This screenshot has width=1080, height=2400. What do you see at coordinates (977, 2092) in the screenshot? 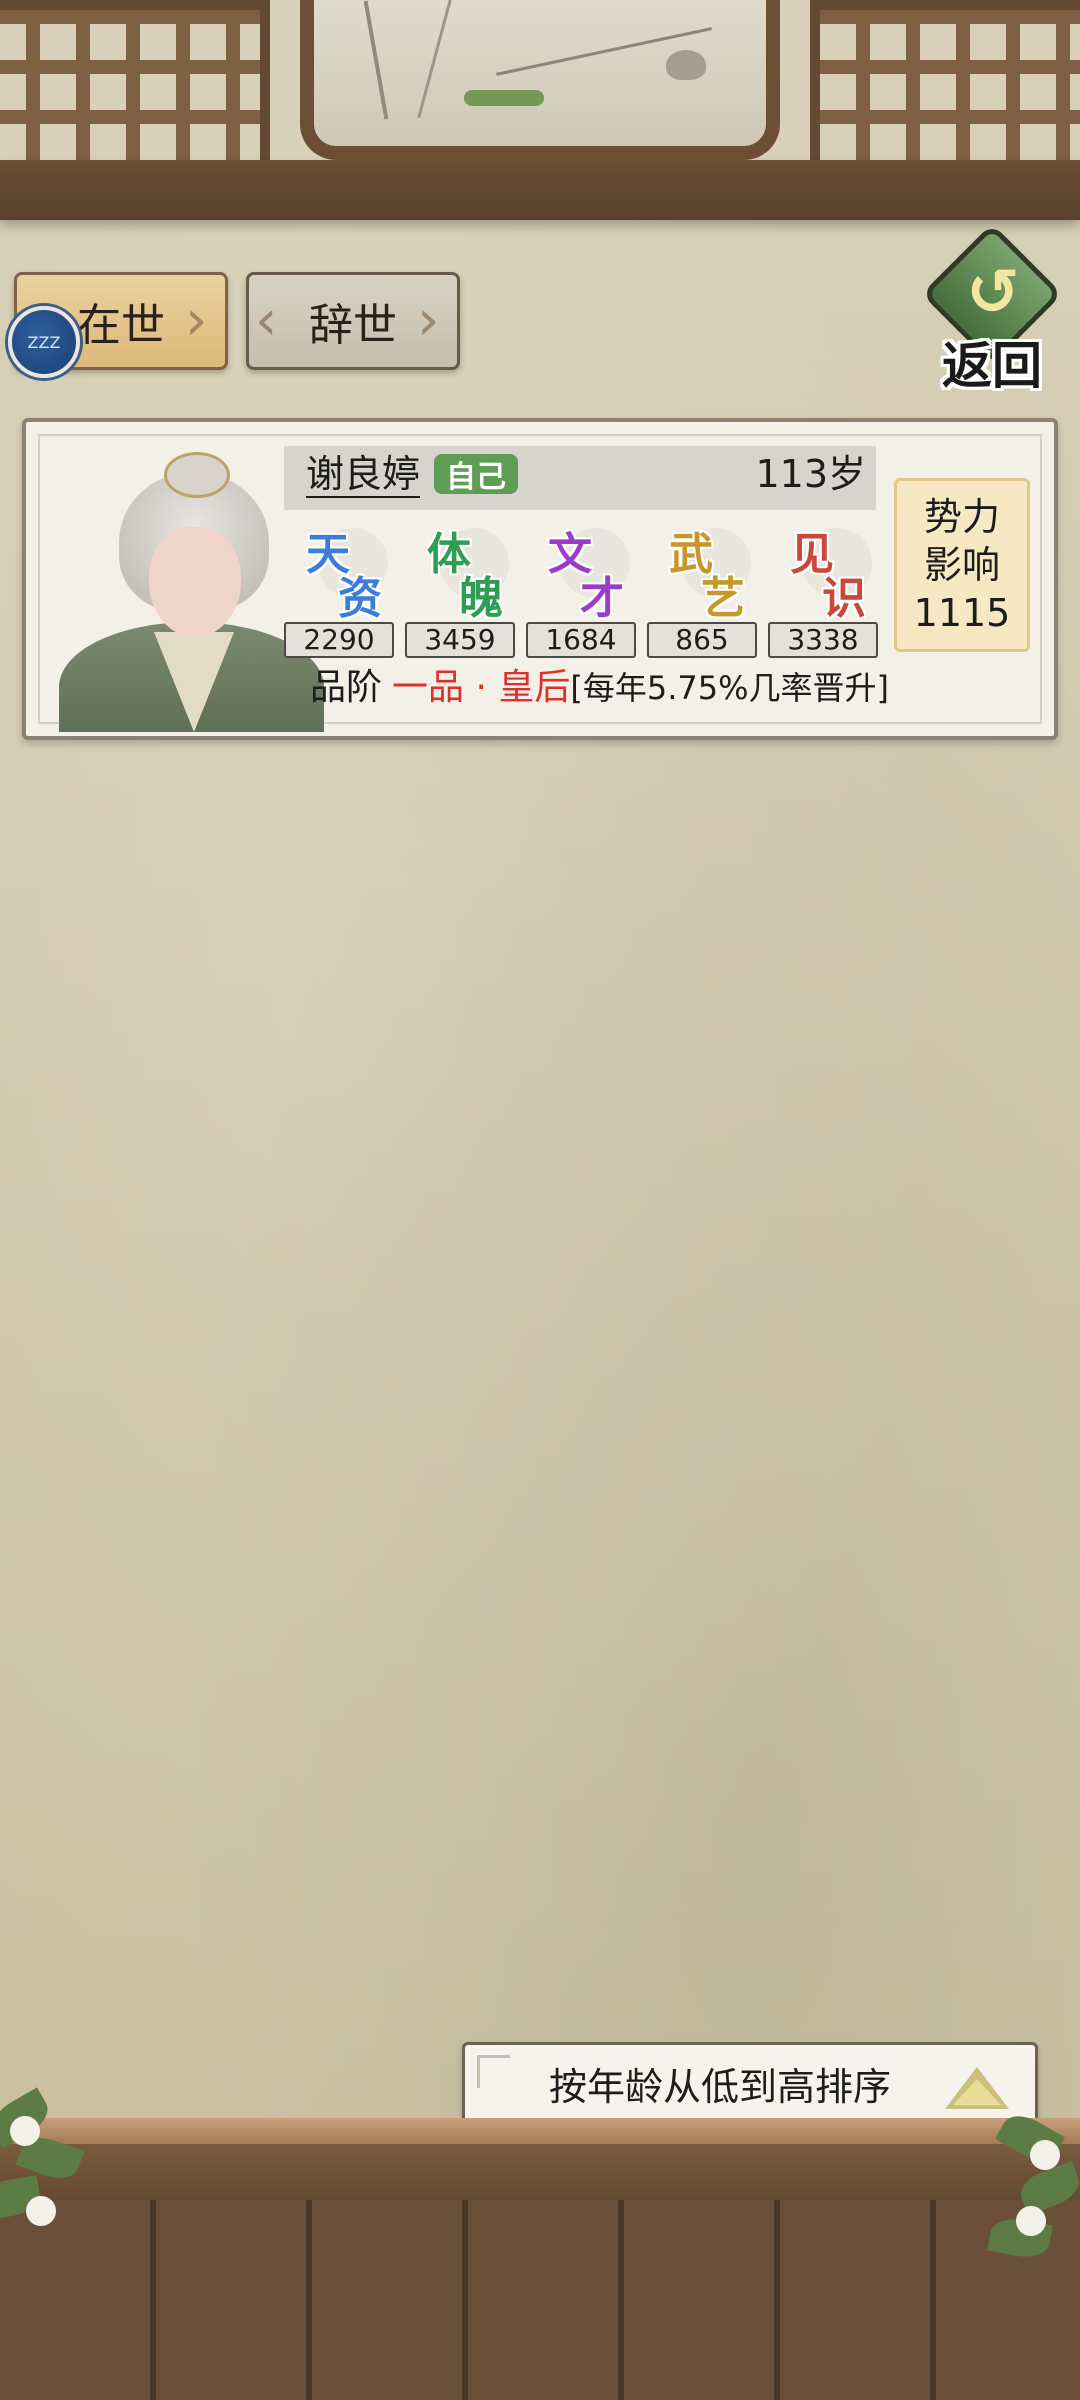
I see `triangle-up-icon-inner` at bounding box center [977, 2092].